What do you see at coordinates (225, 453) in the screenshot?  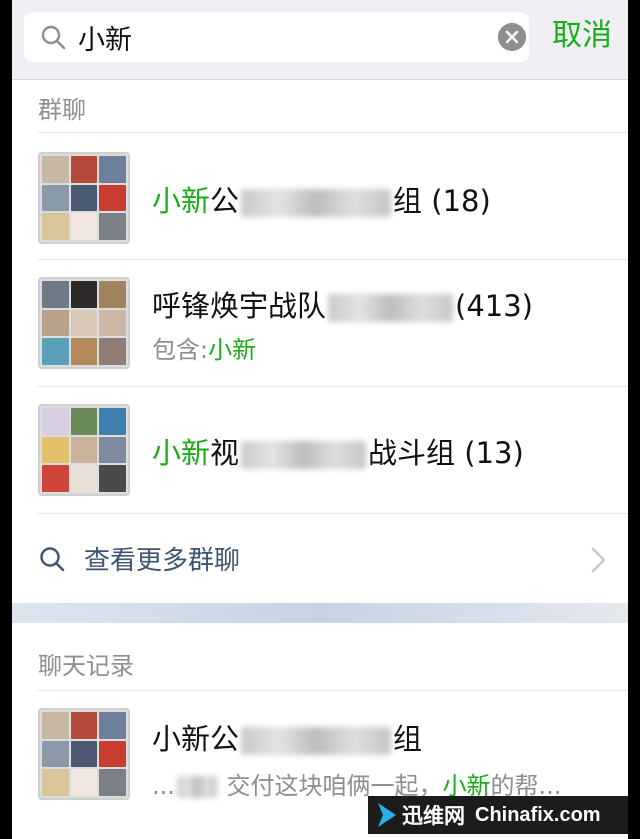 I see `name-tail: 视` at bounding box center [225, 453].